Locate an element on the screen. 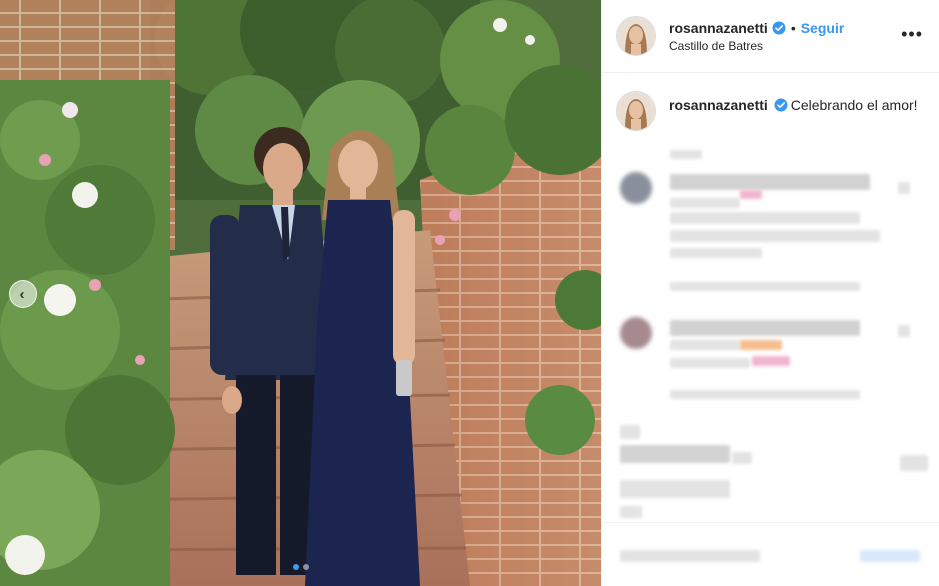 The height and width of the screenshot is (586, 939). caption-username: rosannazanetti is located at coordinates (718, 105).